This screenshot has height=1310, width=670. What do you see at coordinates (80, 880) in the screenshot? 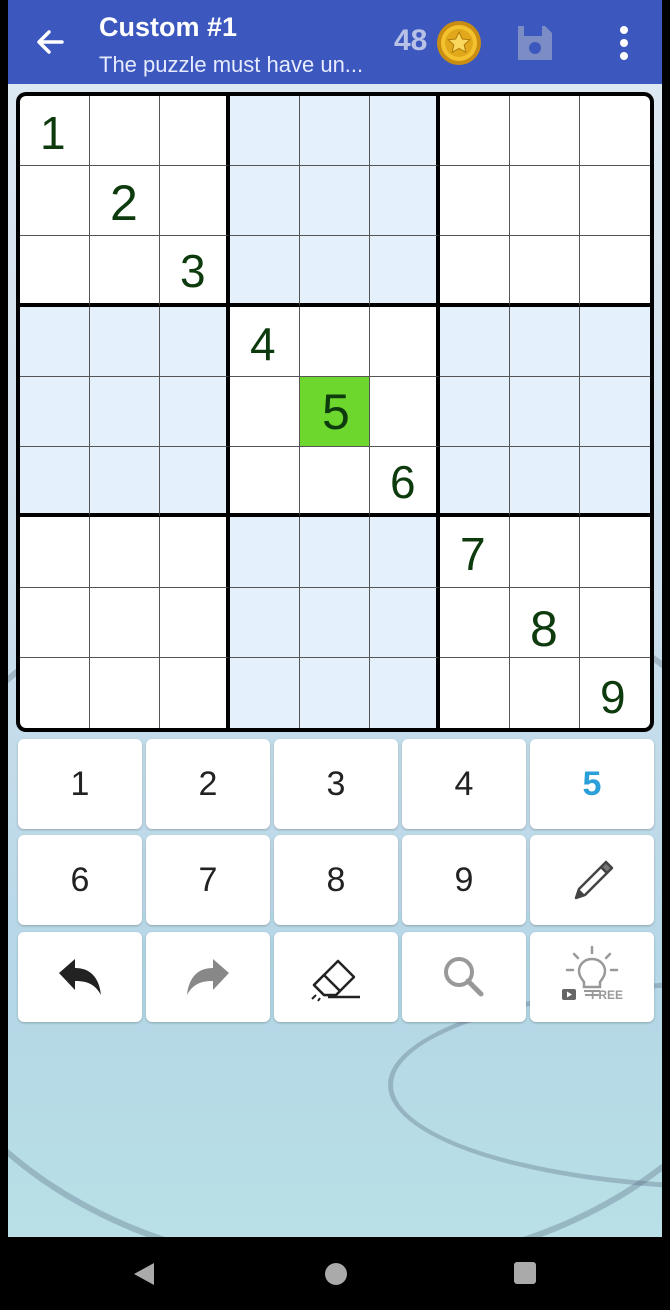
I see `digit-key-6: 6` at bounding box center [80, 880].